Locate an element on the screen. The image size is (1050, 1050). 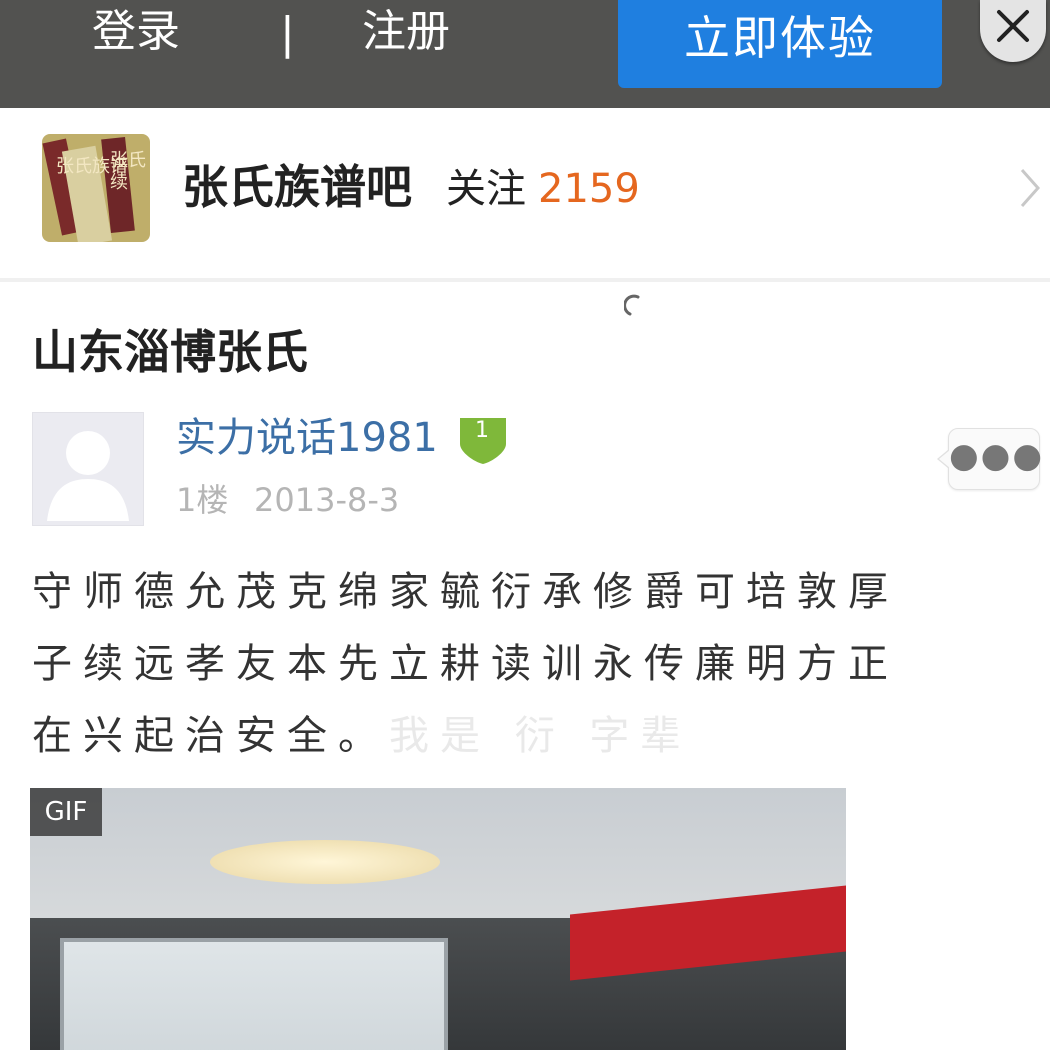
post-faded-text: 我是 衍 字辈 is located at coordinates (540, 736).